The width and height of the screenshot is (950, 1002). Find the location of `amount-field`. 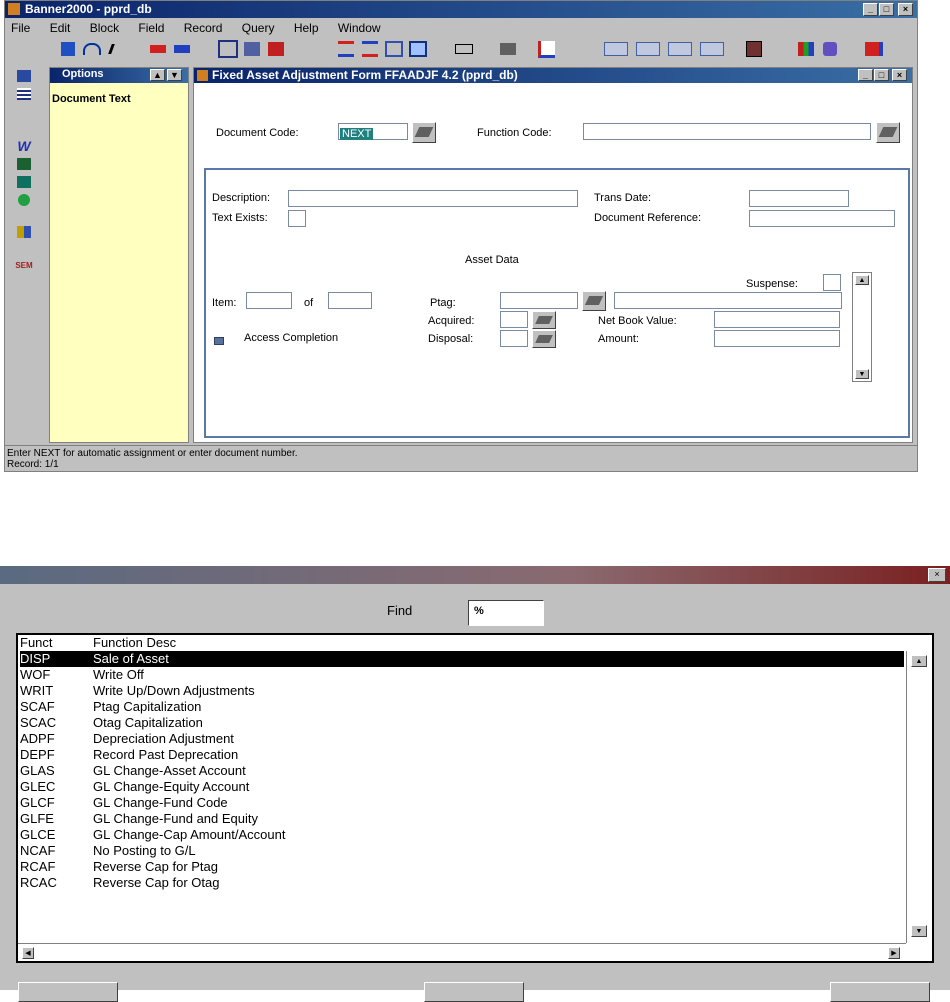

amount-field is located at coordinates (777, 338).